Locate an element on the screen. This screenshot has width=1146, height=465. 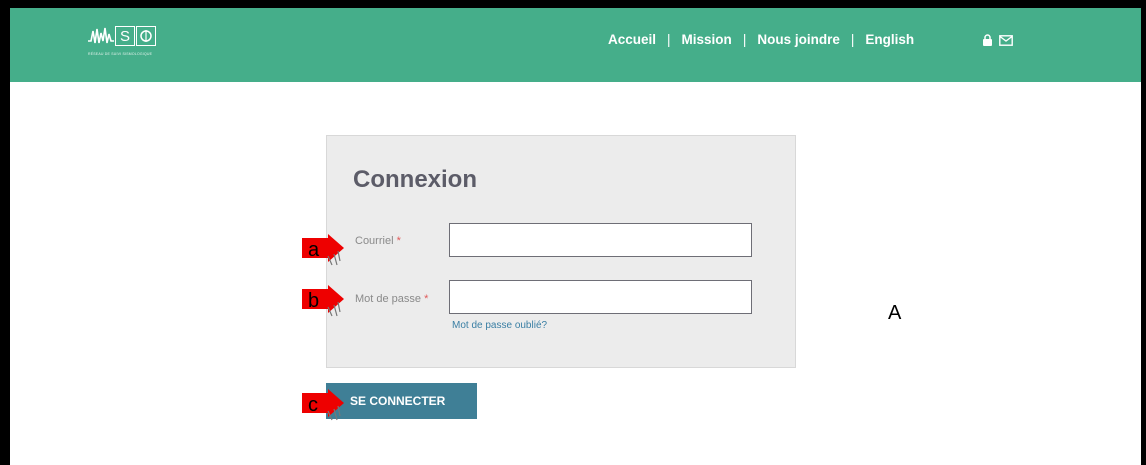
nav-link-accueil: Accueil is located at coordinates (632, 39).